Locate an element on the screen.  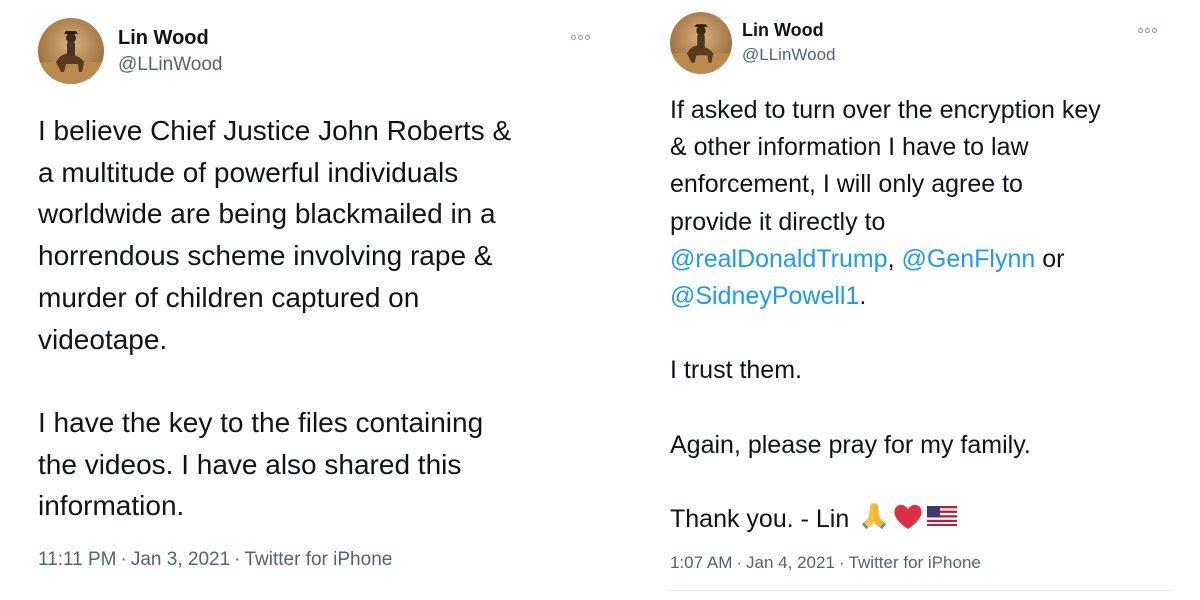
tweet-text-line: I believe Chief Justice John Roberts & is located at coordinates (275, 130).